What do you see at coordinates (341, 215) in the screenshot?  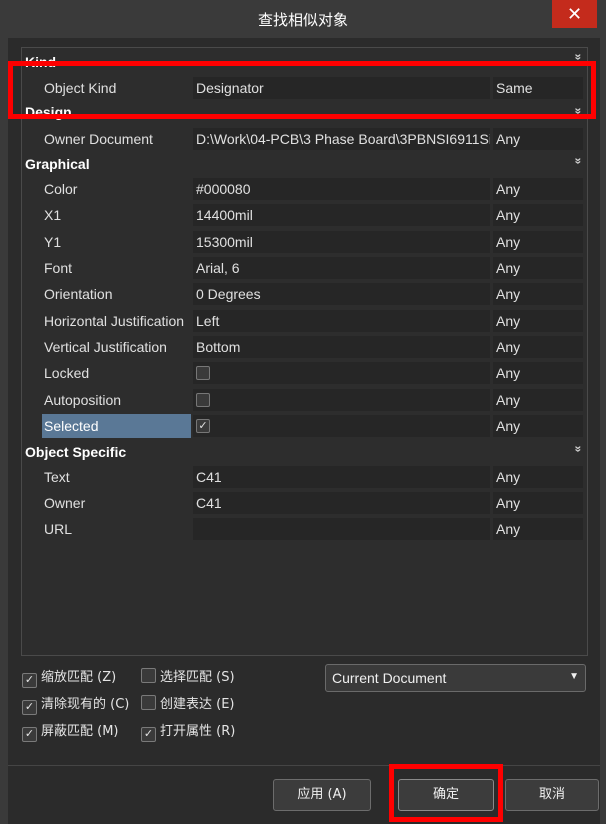 I see `prop-value: 14400mil` at bounding box center [341, 215].